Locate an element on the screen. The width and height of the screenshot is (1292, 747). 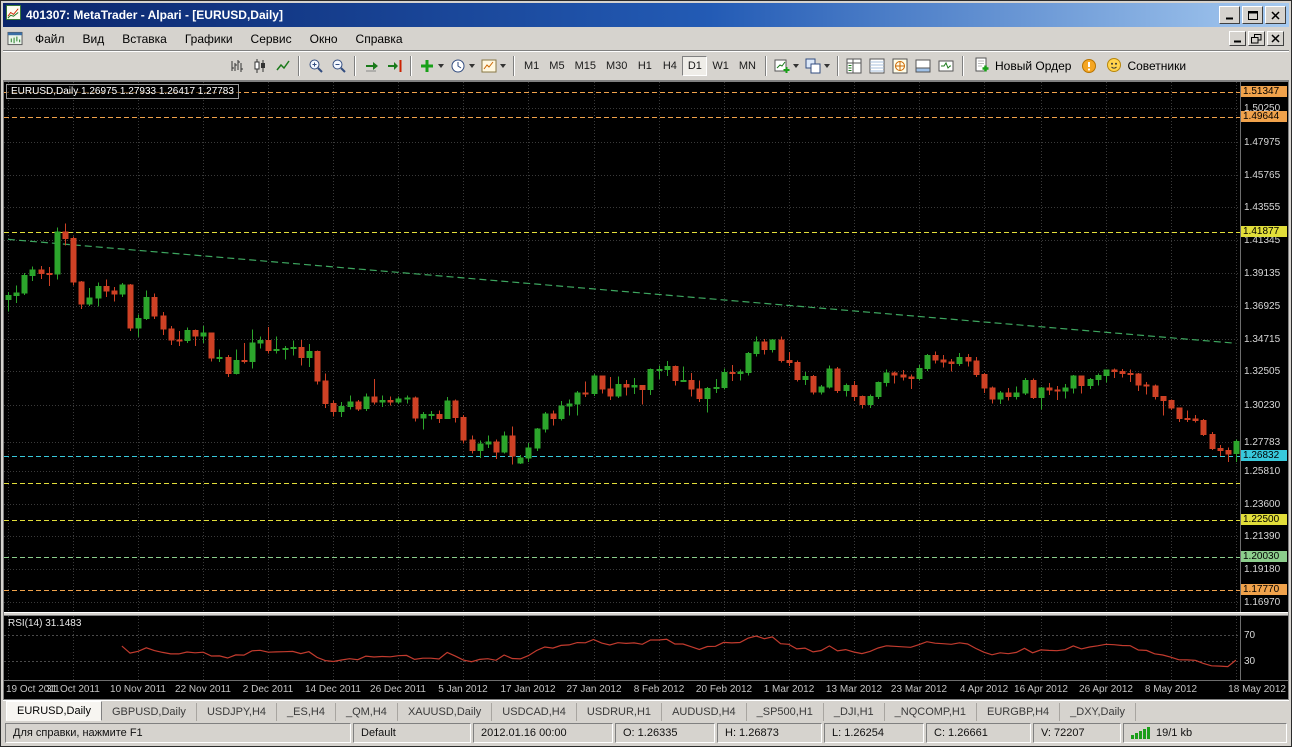
menu-item-графики: Графики is located at coordinates (209, 39).